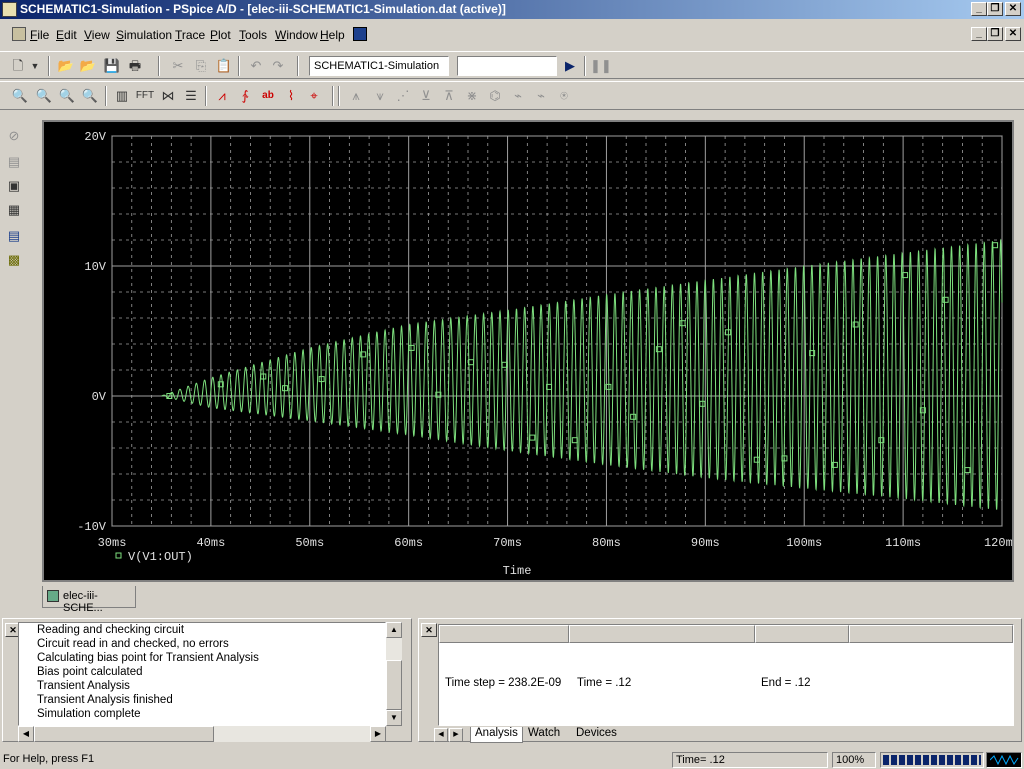 The width and height of the screenshot is (1024, 769). I want to click on fft-icon: FFT, so click(145, 96).